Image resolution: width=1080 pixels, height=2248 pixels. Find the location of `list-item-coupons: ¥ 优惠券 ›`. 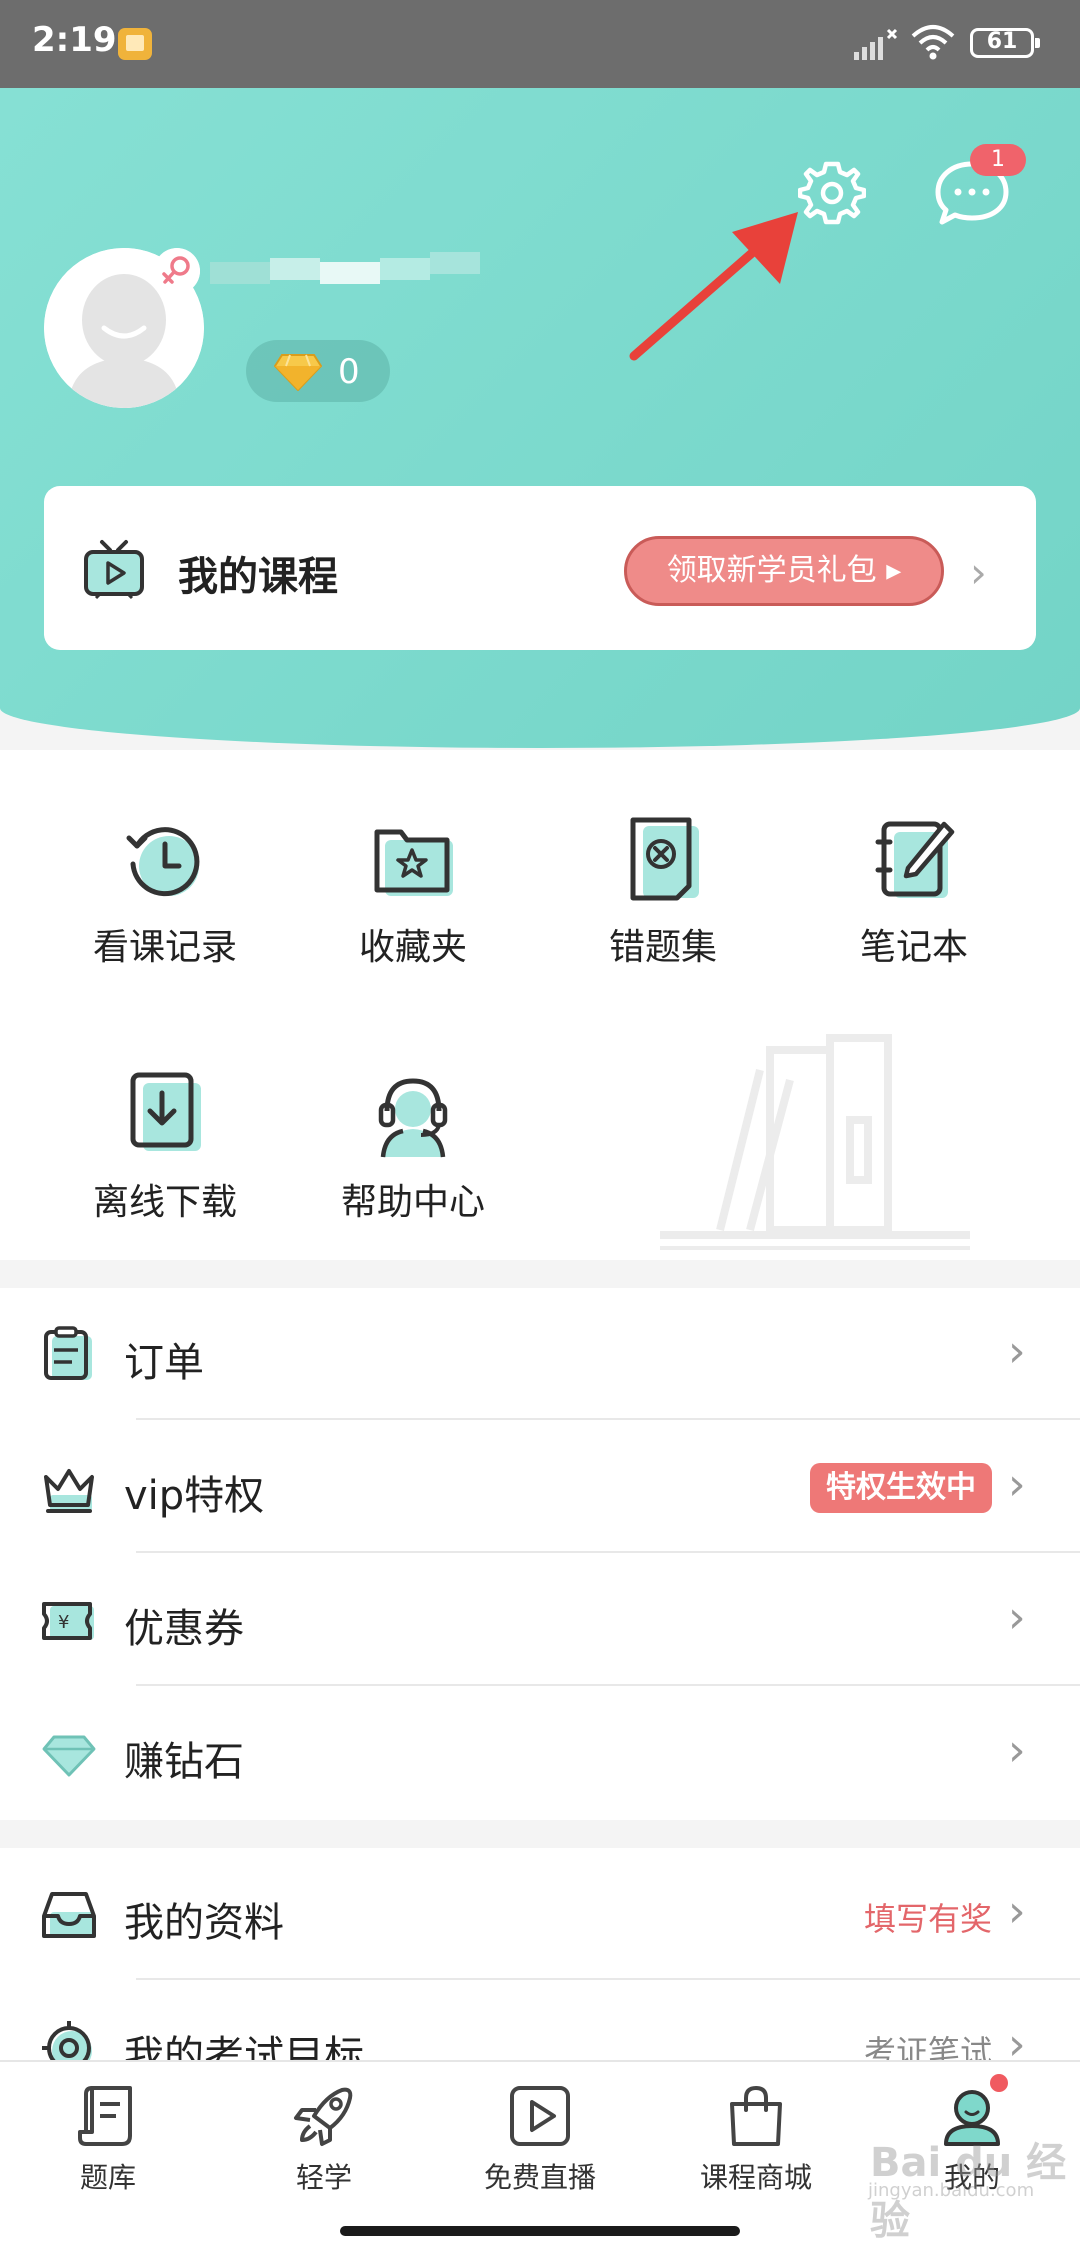

list-item-coupons: ¥ 优惠券 › is located at coordinates (540, 1620).